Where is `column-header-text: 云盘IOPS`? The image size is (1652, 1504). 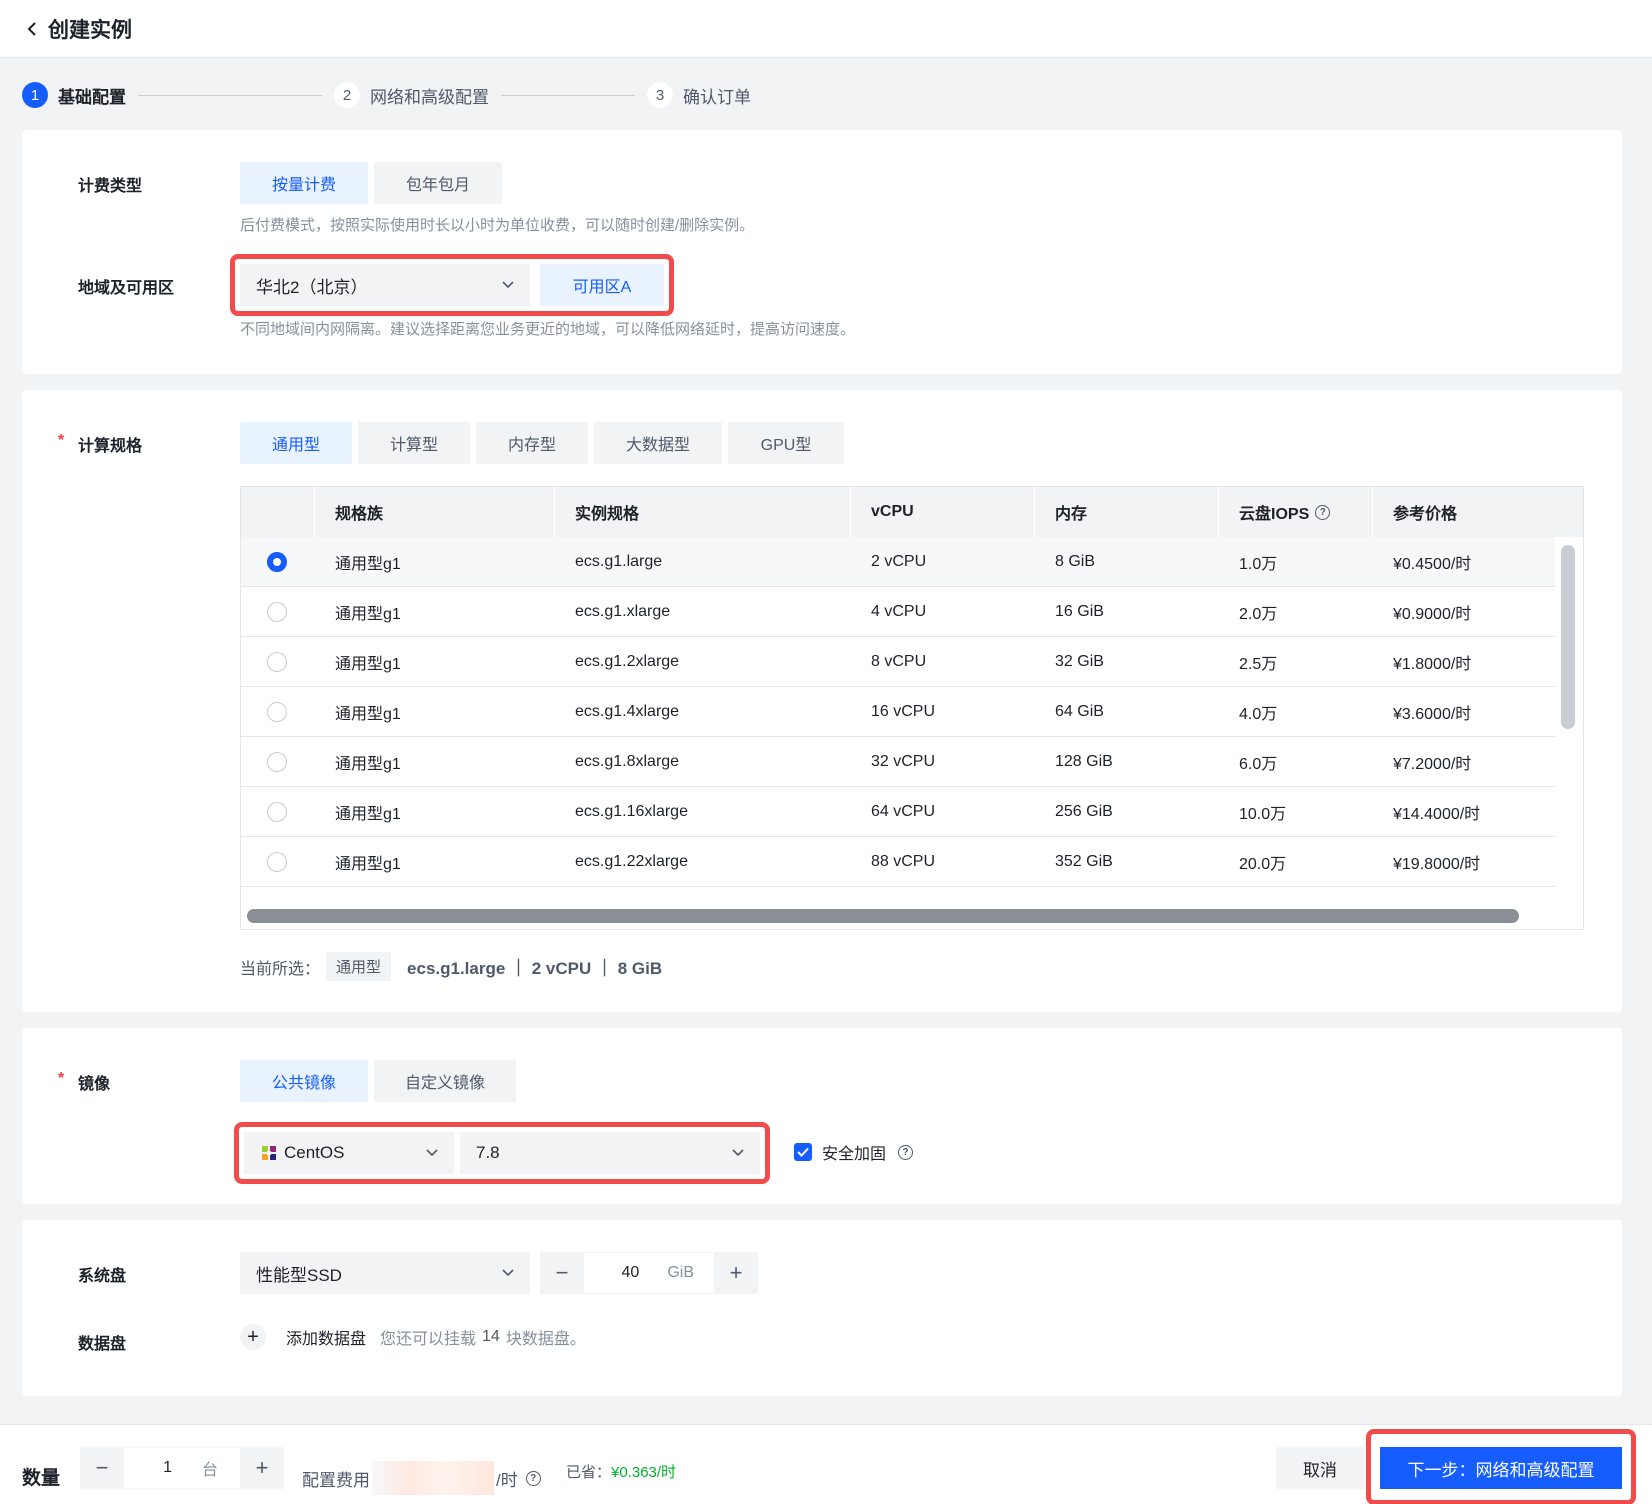
column-header-text: 云盘IOPS is located at coordinates (1274, 514).